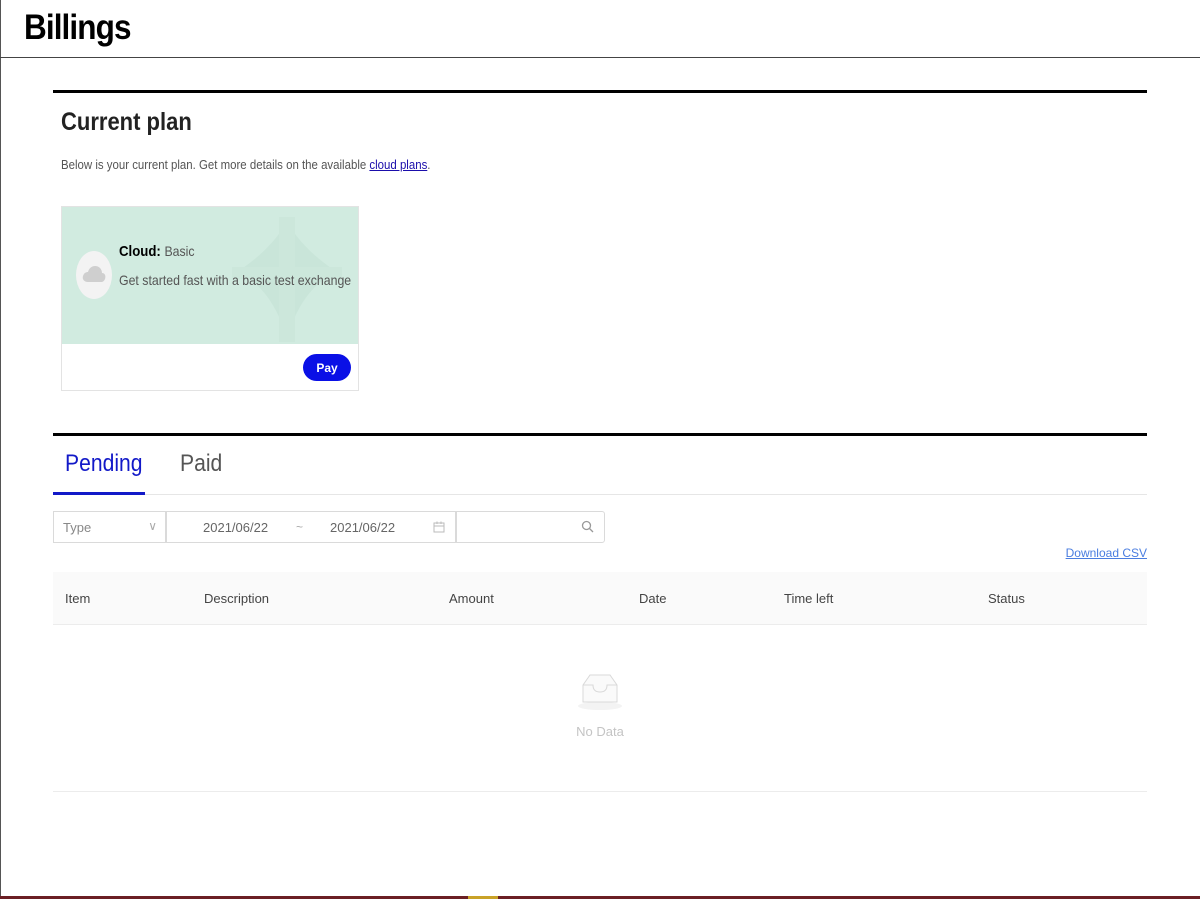  I want to click on cloud-icon, so click(94, 274).